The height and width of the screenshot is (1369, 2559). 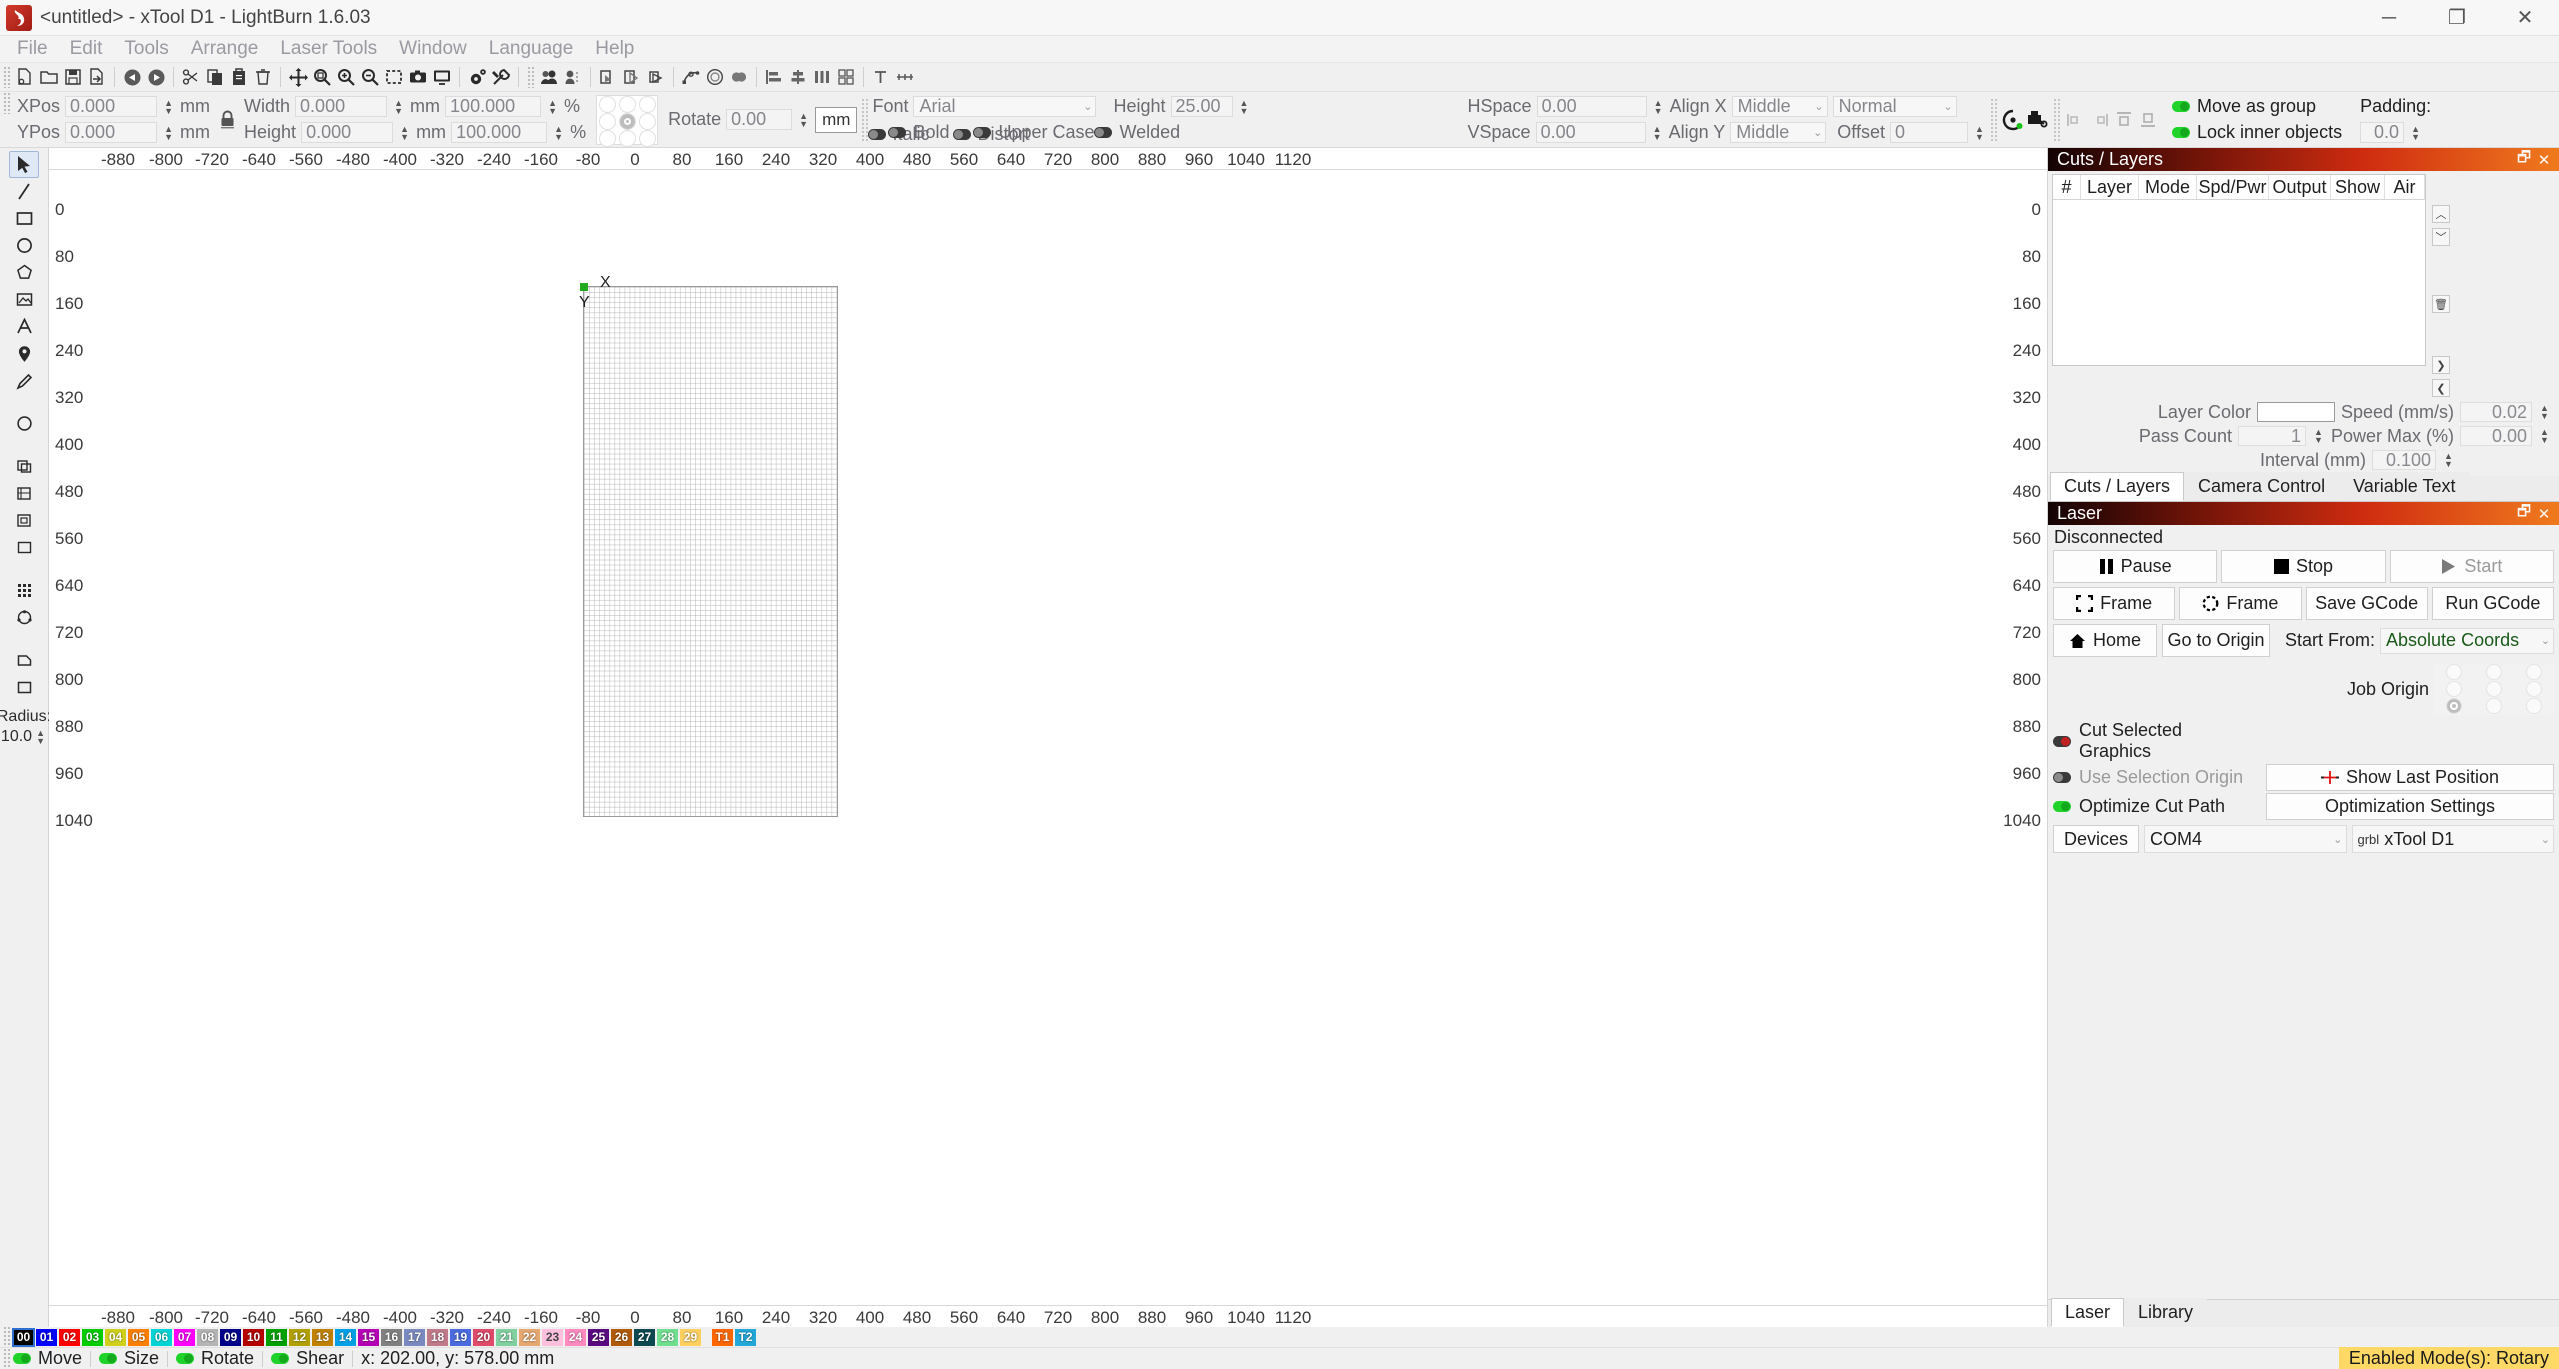 What do you see at coordinates (2096, 839) in the screenshot?
I see `devices-button: Devices` at bounding box center [2096, 839].